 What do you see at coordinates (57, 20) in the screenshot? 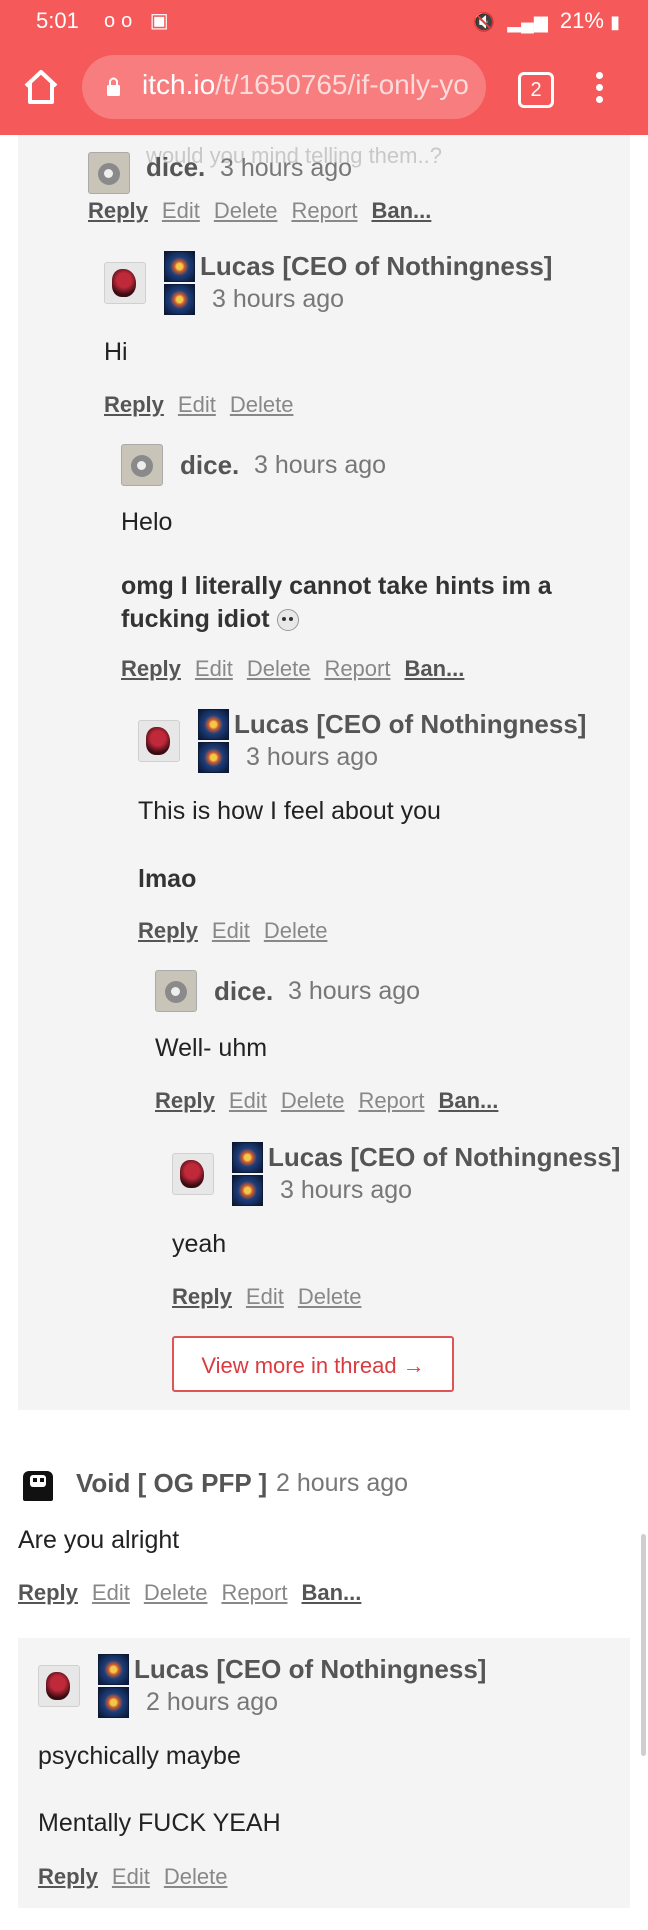
I see `status-time: 5:01` at bounding box center [57, 20].